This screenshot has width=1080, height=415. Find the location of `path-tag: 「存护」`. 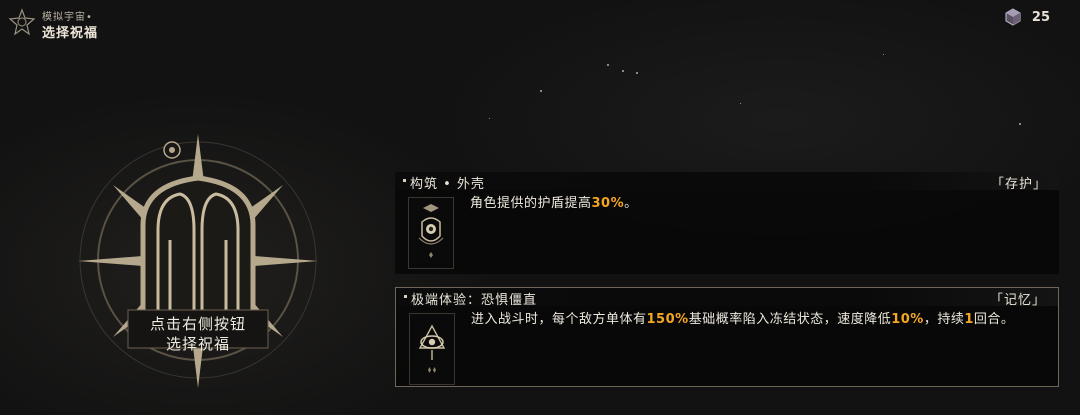

path-tag: 「存护」 is located at coordinates (1018, 184).